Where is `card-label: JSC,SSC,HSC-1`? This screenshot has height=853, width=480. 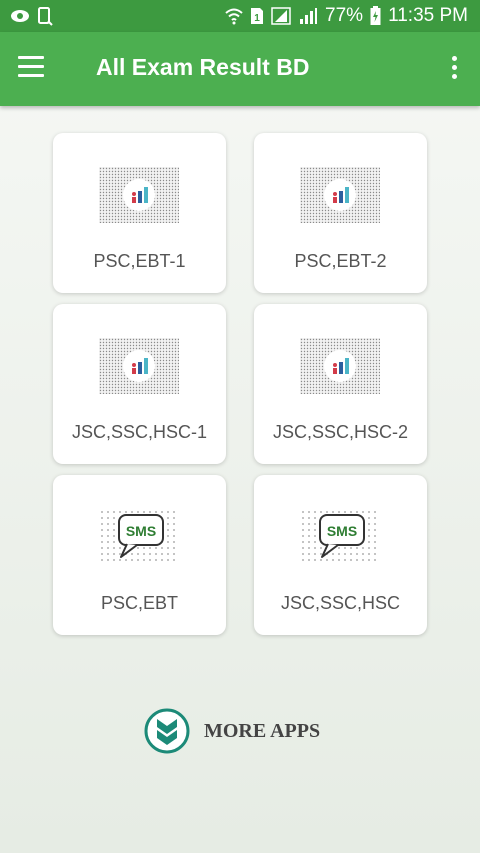 card-label: JSC,SSC,HSC-1 is located at coordinates (139, 432).